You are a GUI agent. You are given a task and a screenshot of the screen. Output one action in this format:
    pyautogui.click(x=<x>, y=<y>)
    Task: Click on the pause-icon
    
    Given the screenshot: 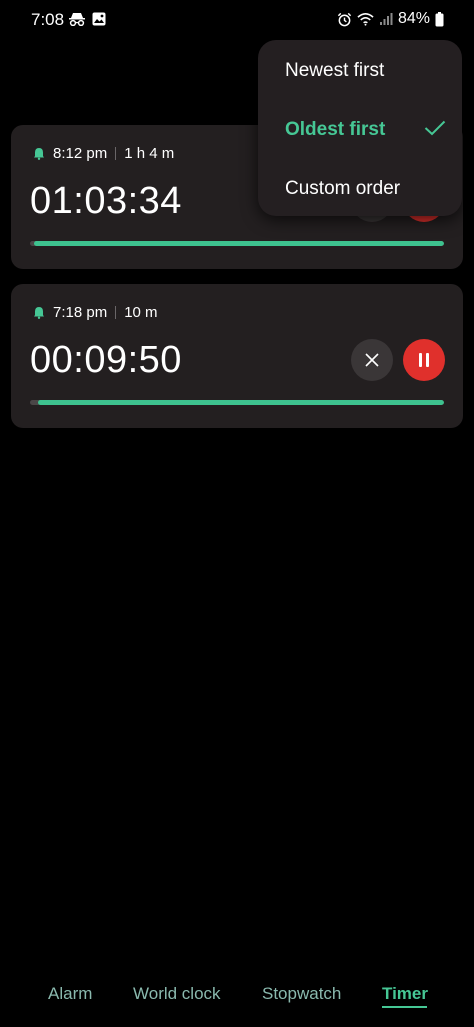 What is the action you would take?
    pyautogui.click(x=424, y=360)
    